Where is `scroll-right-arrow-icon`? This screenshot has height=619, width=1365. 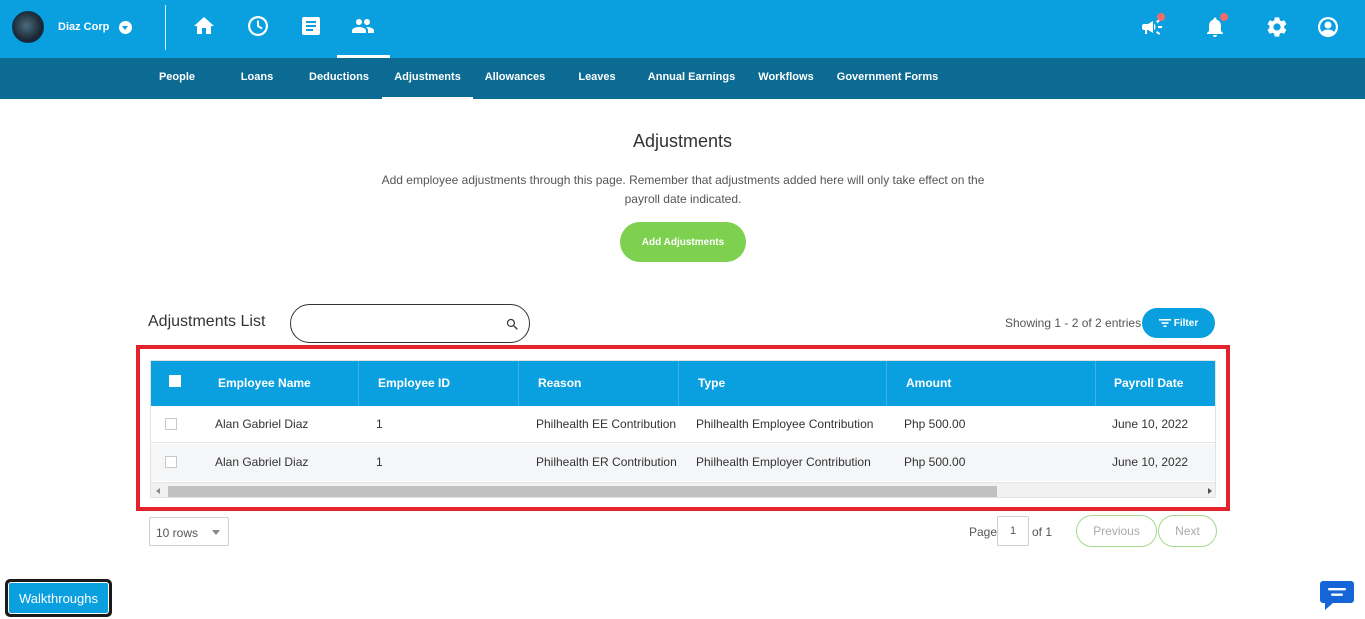 scroll-right-arrow-icon is located at coordinates (1210, 491).